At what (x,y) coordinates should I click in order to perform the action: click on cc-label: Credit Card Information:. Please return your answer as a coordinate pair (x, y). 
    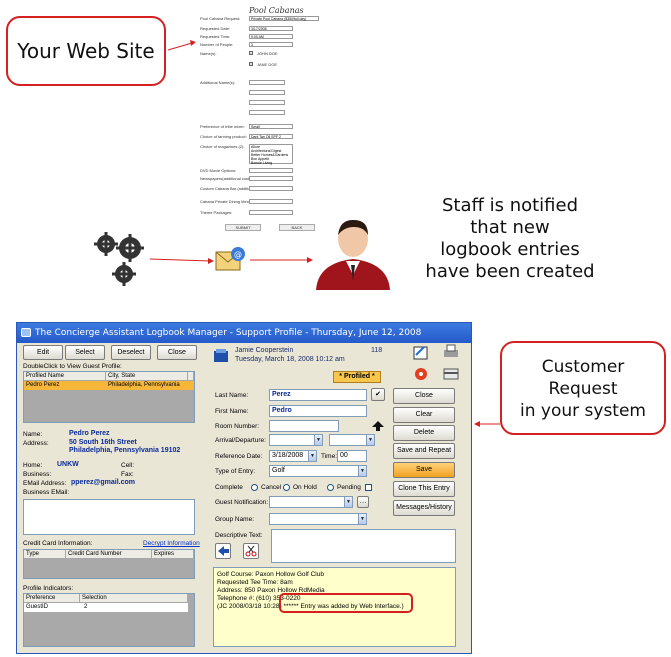
    Looking at the image, I should click on (58, 543).